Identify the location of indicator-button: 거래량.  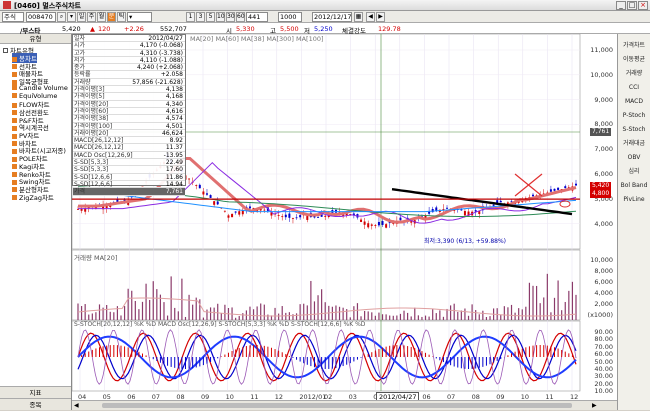
(634, 73).